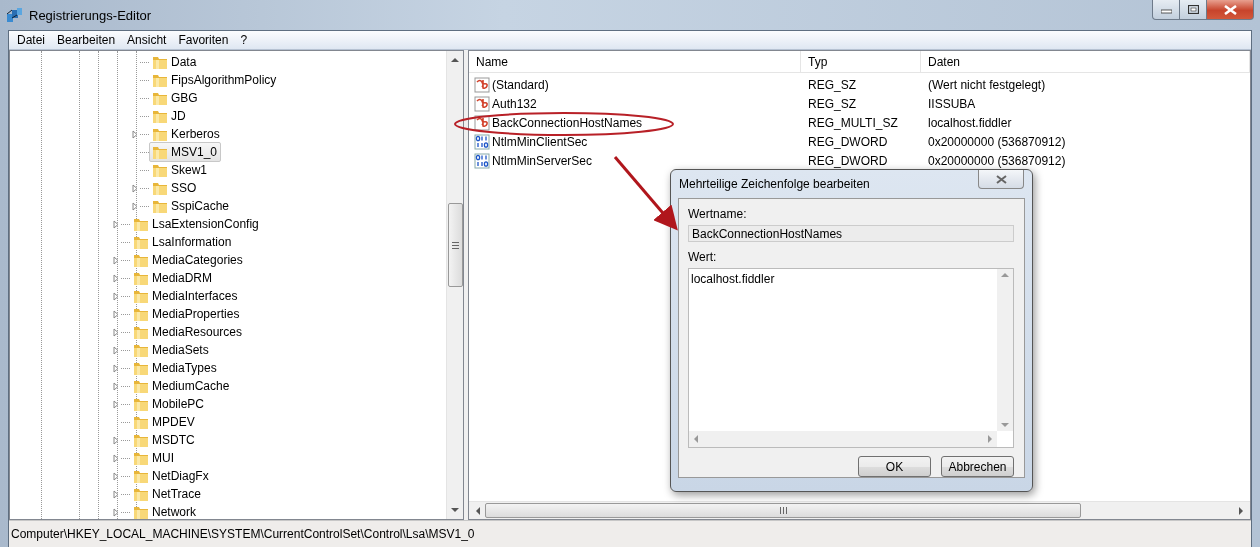 Image resolution: width=1260 pixels, height=547 pixels. I want to click on ok-button: OK, so click(894, 466).